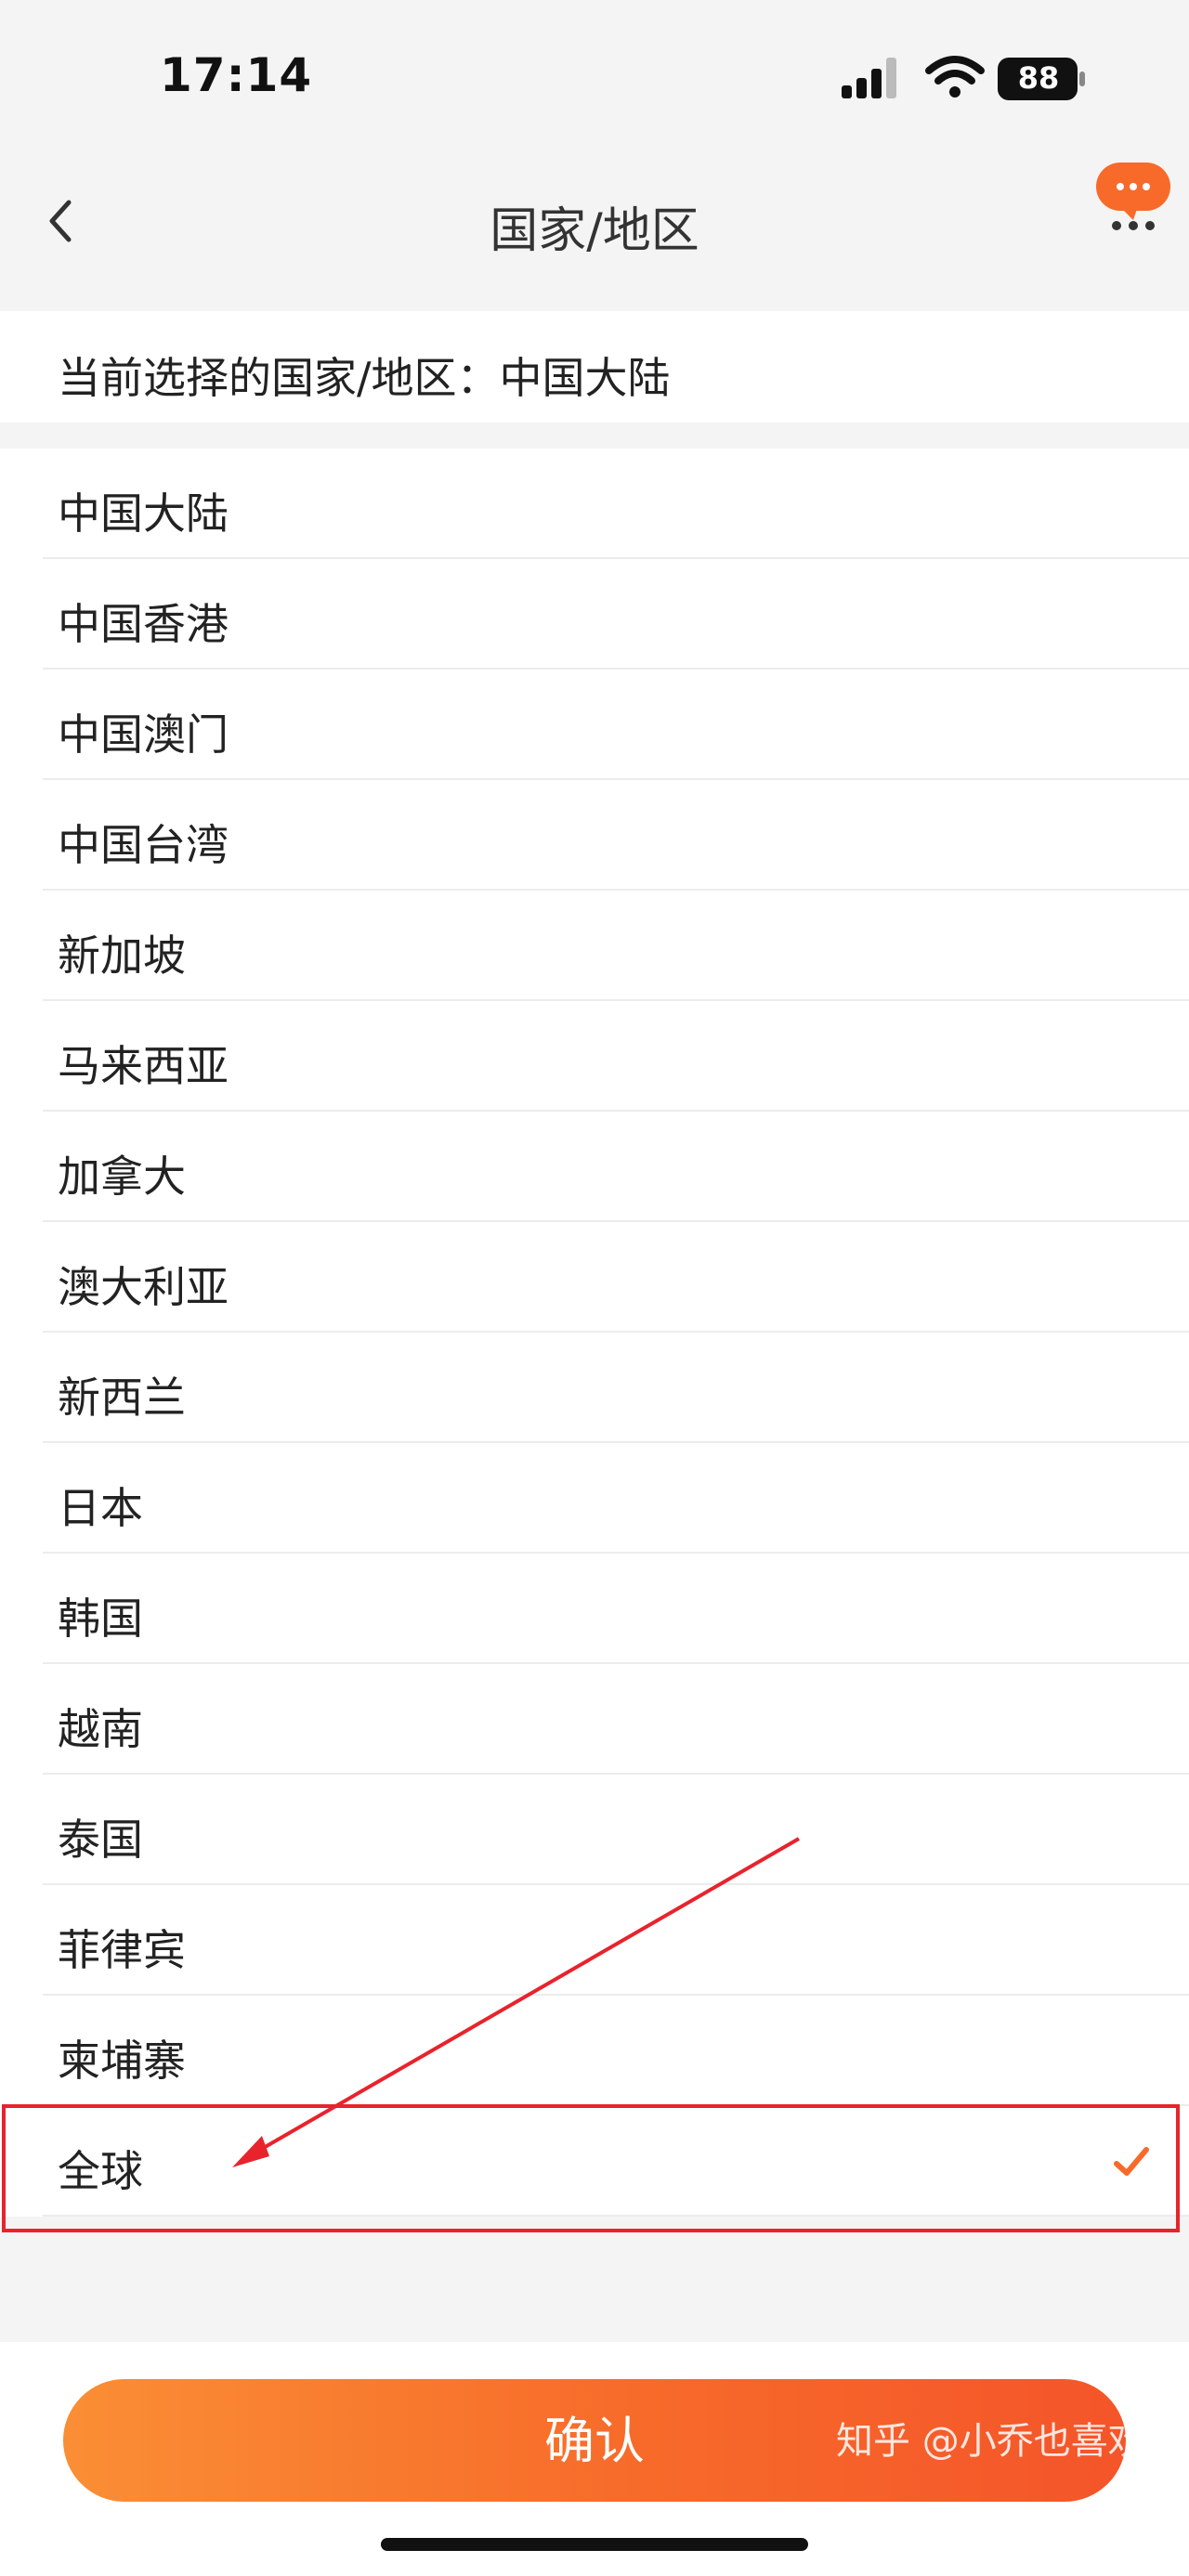 The image size is (1189, 2576). What do you see at coordinates (594, 1609) in the screenshot?
I see `region-list-item: 韩国` at bounding box center [594, 1609].